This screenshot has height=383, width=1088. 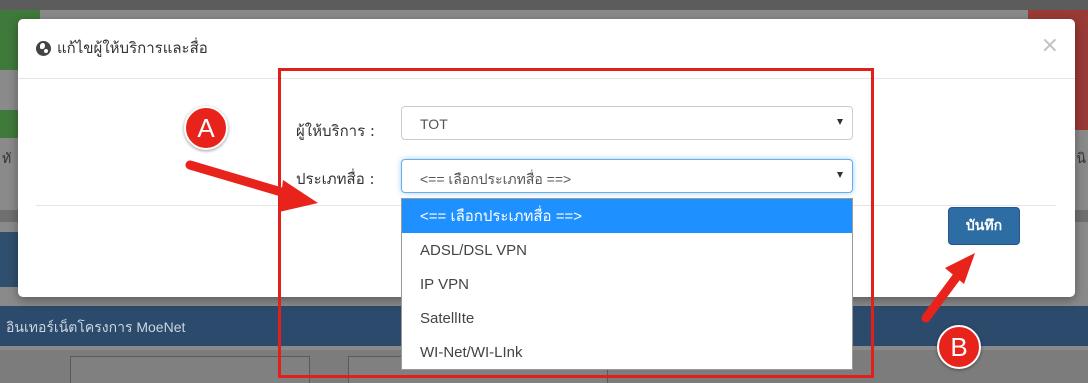 I want to click on dropdown-option: WI-Net/WI-LInk, so click(x=627, y=352).